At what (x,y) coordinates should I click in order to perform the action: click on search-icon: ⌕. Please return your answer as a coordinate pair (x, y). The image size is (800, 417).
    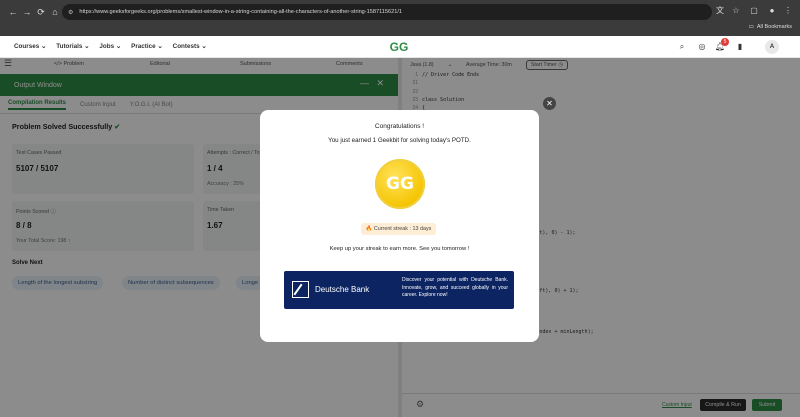
    Looking at the image, I should click on (682, 47).